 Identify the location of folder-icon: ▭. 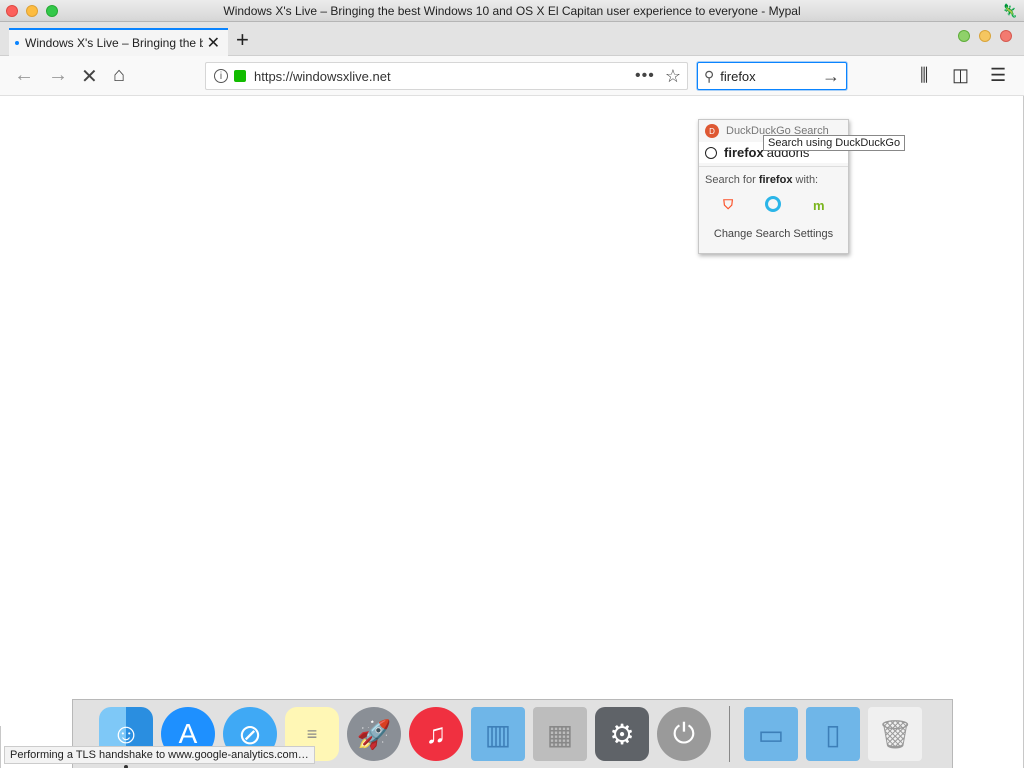
(771, 734).